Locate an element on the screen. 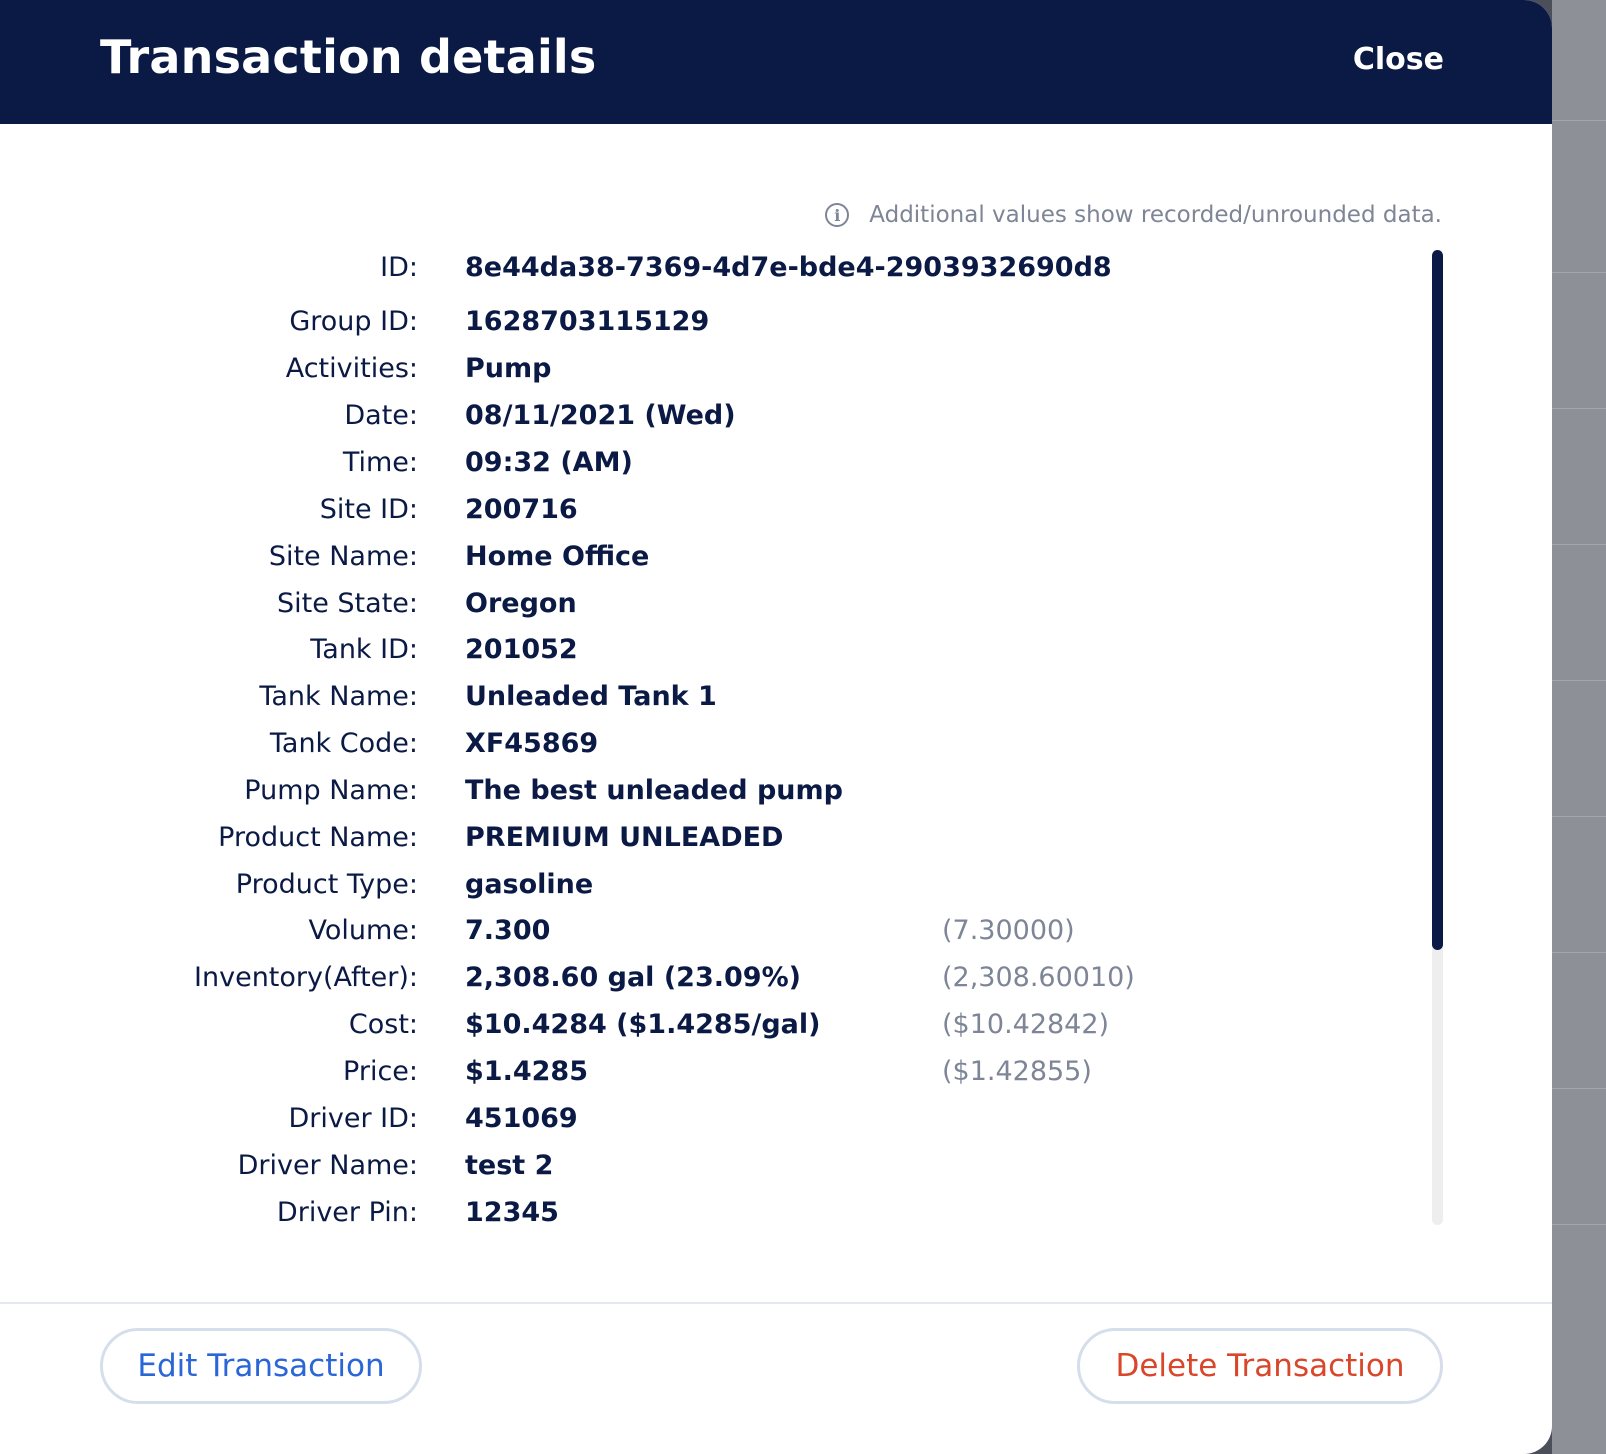 Image resolution: width=1606 pixels, height=1454 pixels. detail-label: Date: is located at coordinates (381, 415).